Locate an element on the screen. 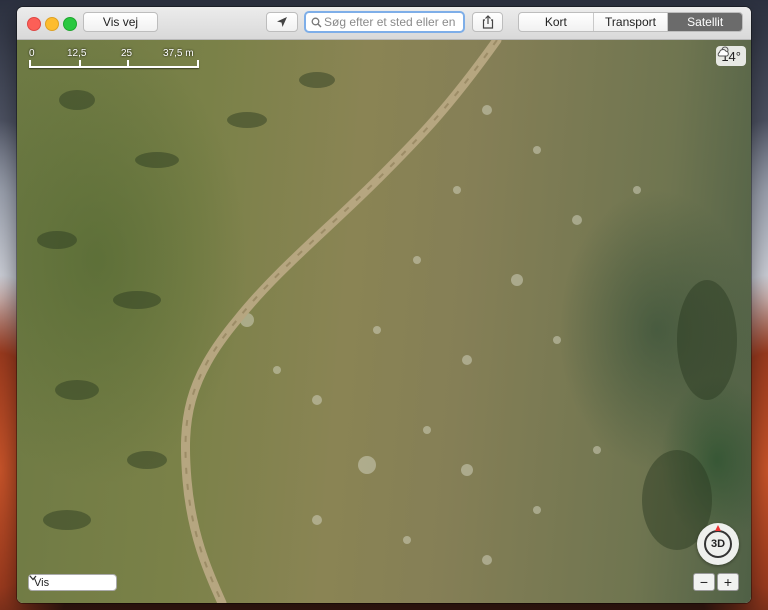  chevron-down-icon is located at coordinates (33, 578).